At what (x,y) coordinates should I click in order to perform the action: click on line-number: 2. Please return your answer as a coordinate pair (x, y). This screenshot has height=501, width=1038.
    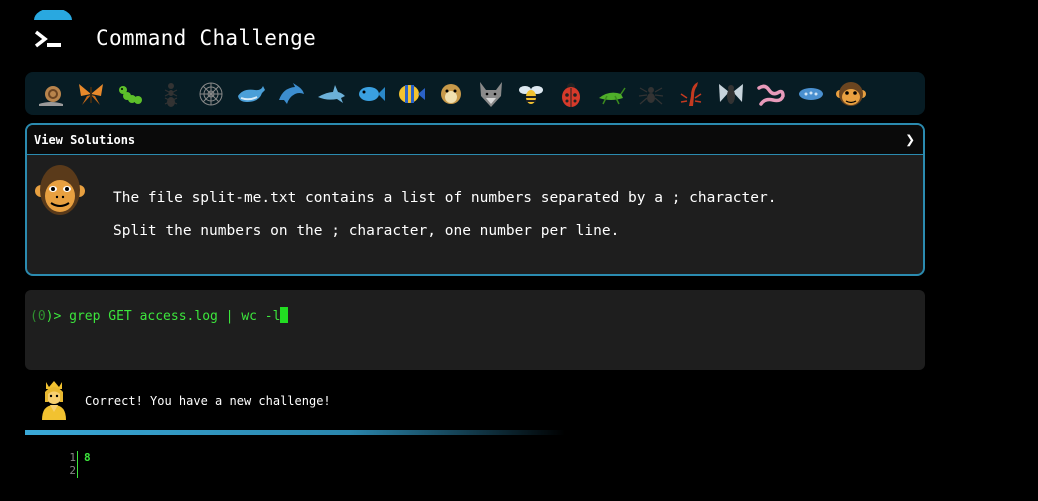
    Looking at the image, I should click on (72, 470).